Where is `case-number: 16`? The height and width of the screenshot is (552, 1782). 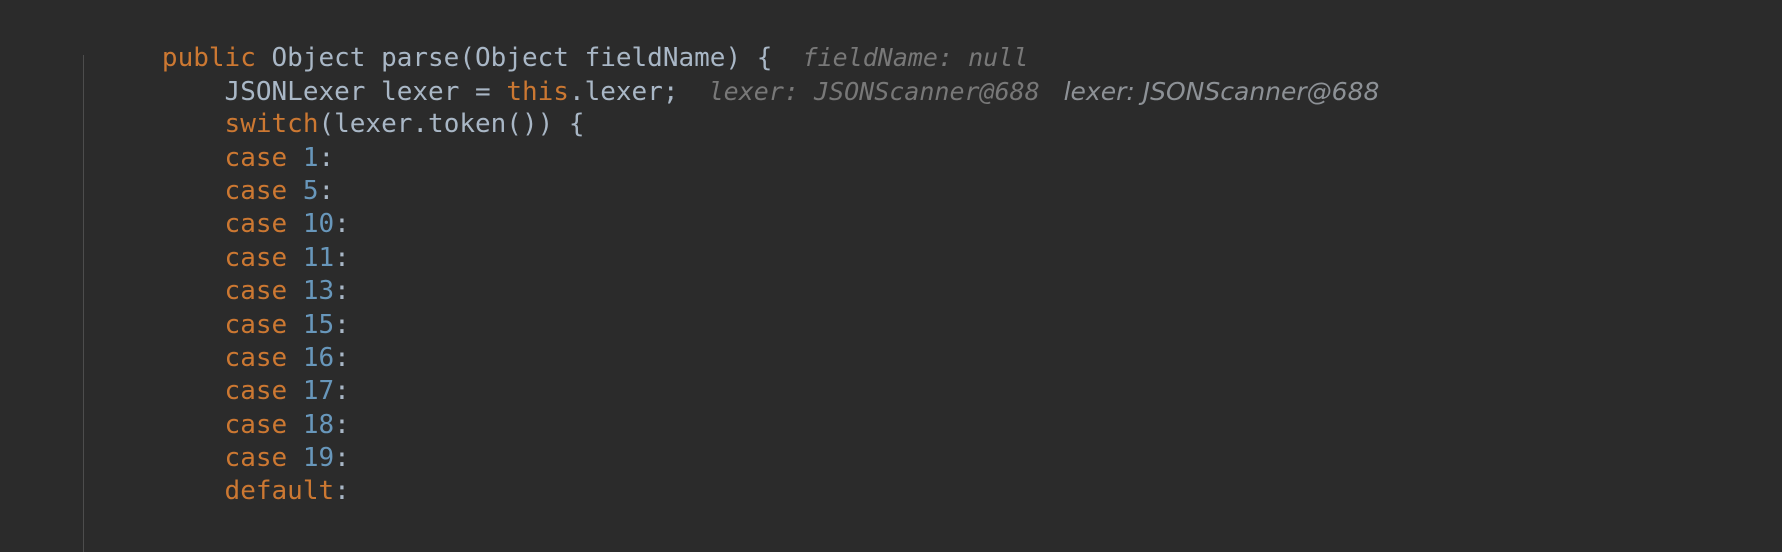 case-number: 16 is located at coordinates (318, 357).